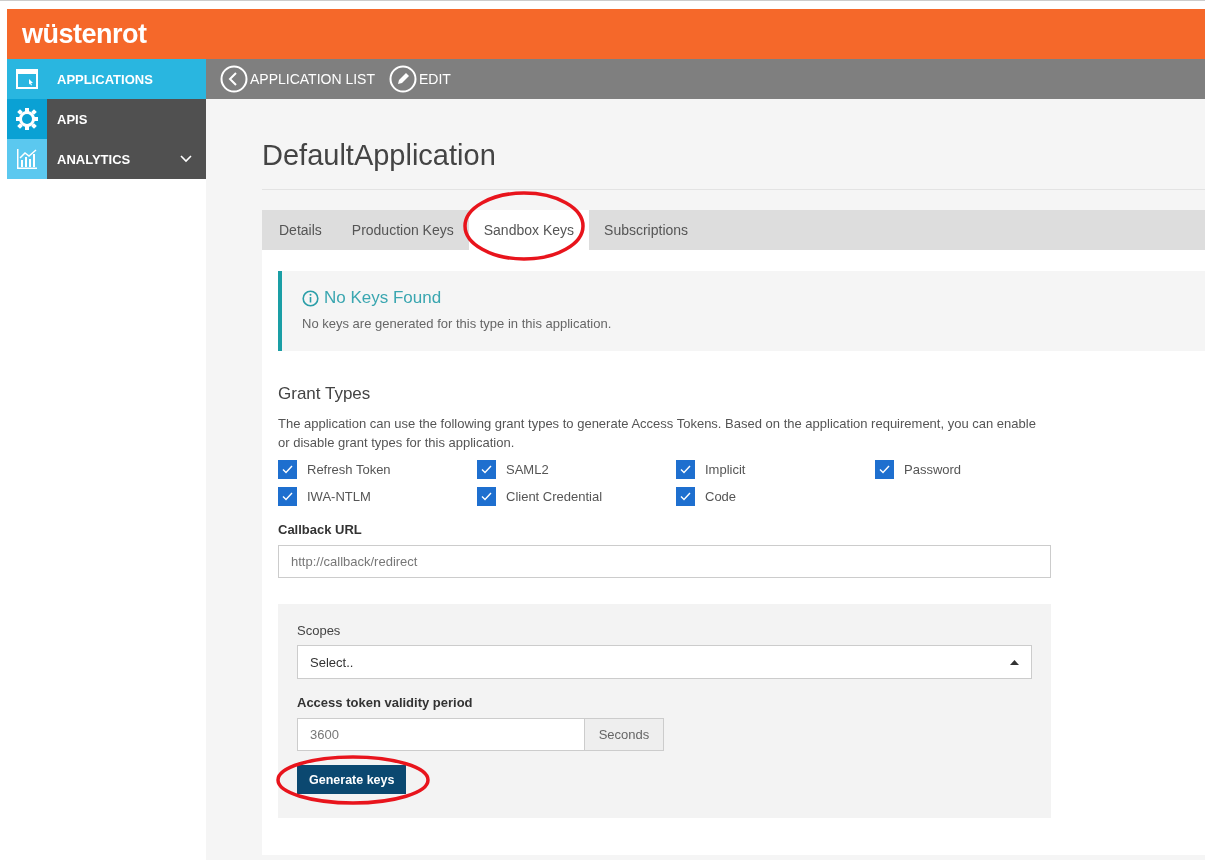 The width and height of the screenshot is (1205, 860). I want to click on page-title: DefaultApplication, so click(733, 144).